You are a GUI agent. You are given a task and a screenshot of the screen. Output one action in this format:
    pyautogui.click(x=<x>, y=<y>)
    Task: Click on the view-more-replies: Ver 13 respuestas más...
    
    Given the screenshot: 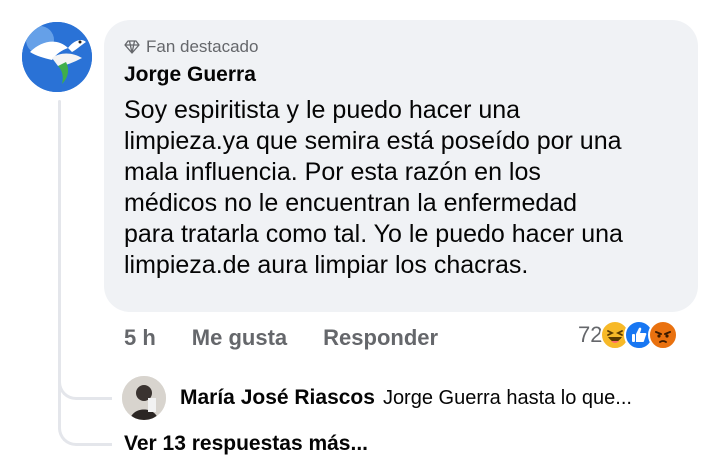 What is the action you would take?
    pyautogui.click(x=246, y=444)
    